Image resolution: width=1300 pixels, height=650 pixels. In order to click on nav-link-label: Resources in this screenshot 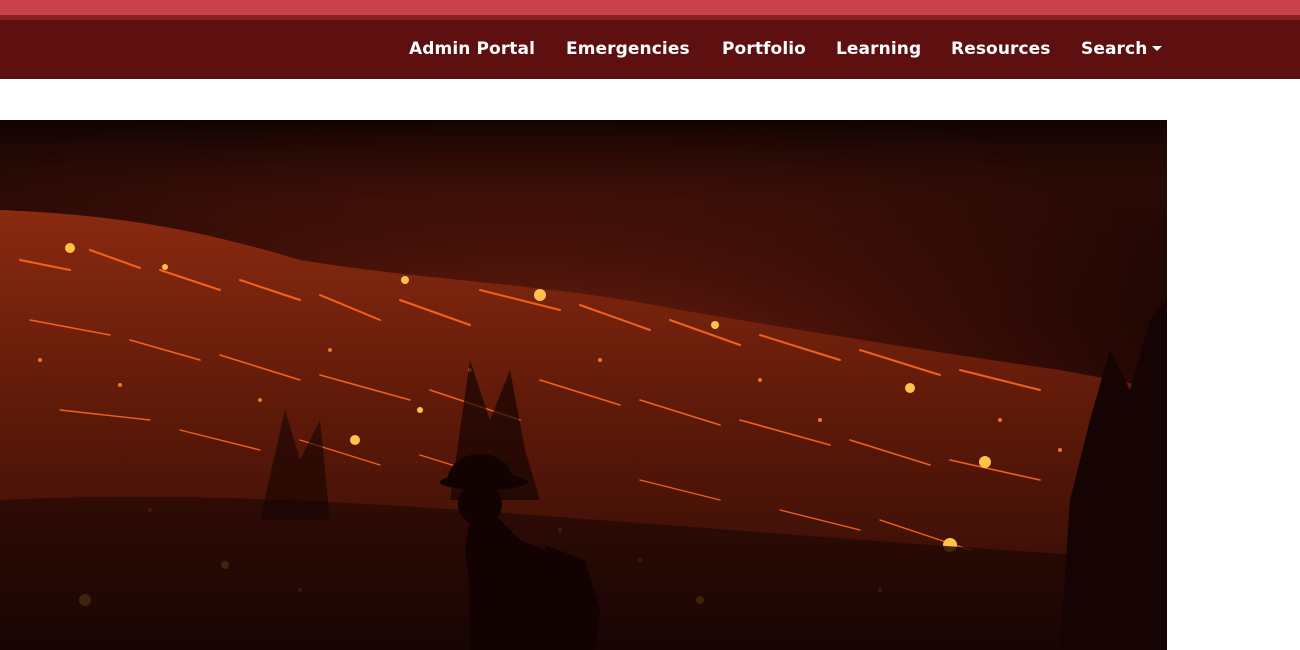, I will do `click(1001, 49)`.